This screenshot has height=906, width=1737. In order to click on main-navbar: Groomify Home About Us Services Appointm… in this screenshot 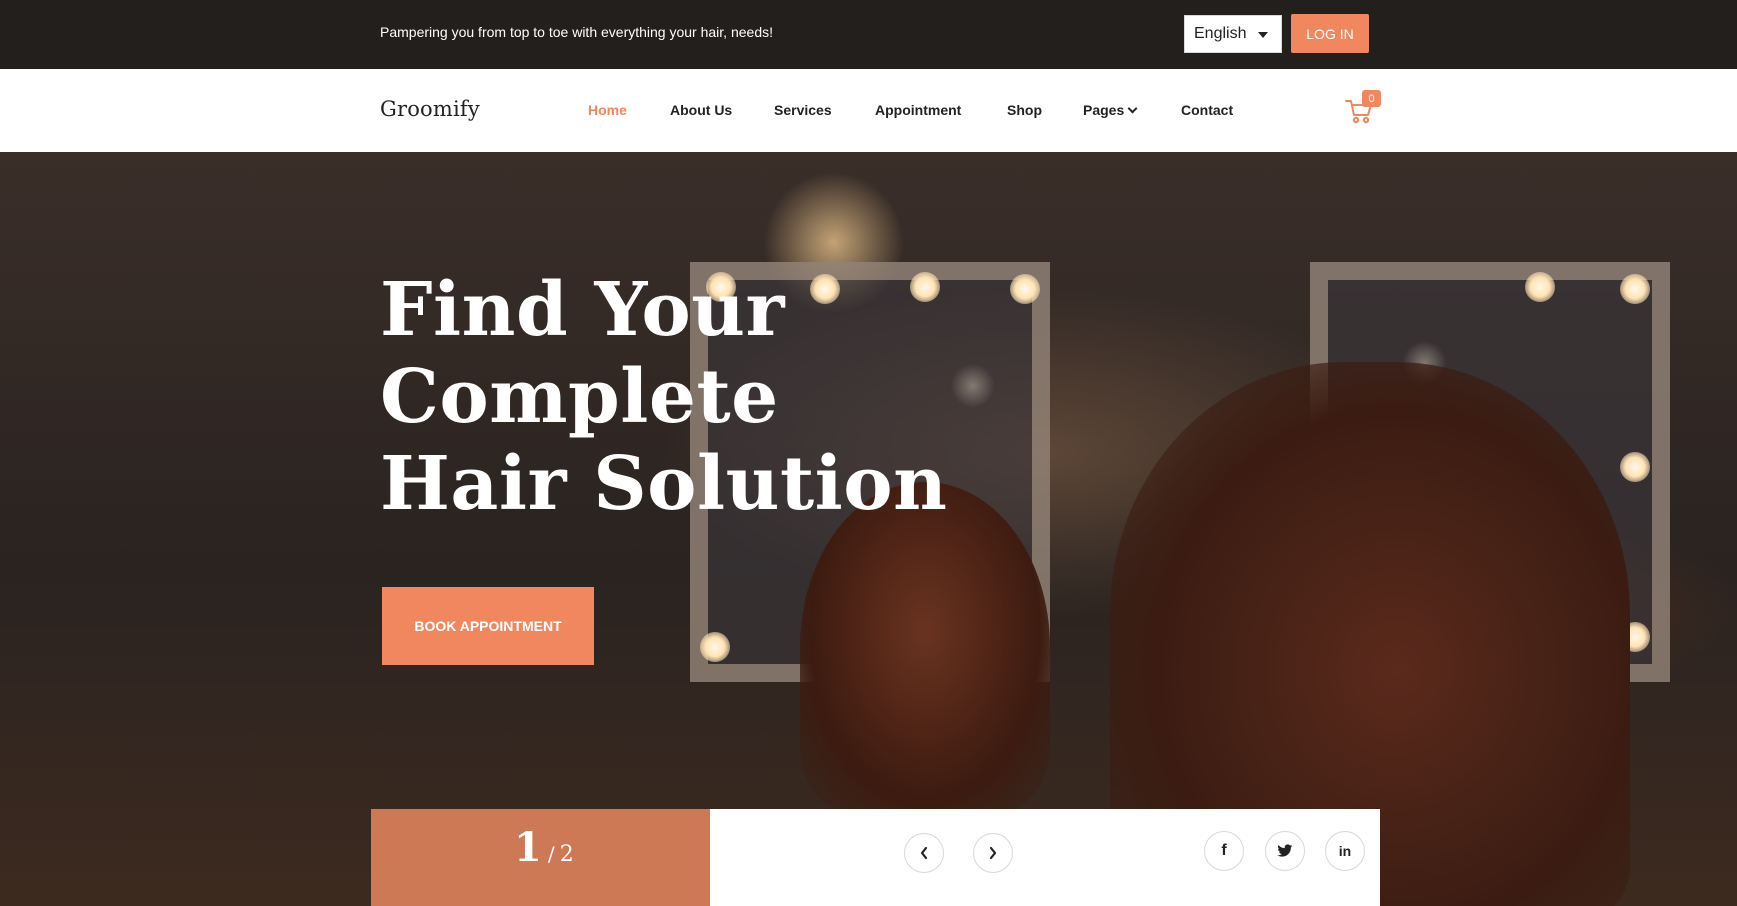, I will do `click(868, 110)`.